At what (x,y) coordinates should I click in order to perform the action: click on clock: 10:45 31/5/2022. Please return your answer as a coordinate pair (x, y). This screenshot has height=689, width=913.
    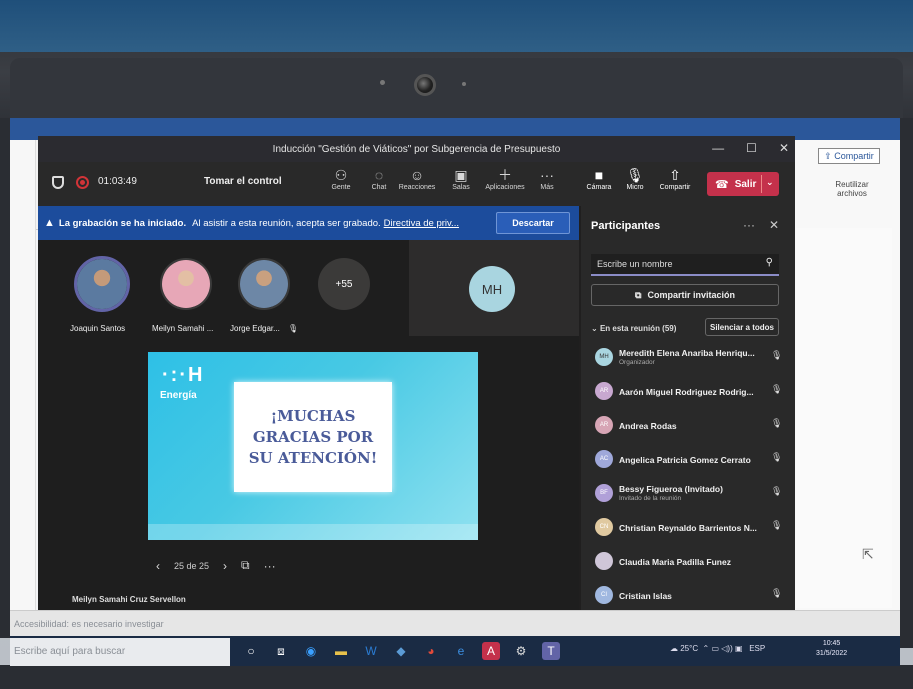
    Looking at the image, I should click on (831, 649).